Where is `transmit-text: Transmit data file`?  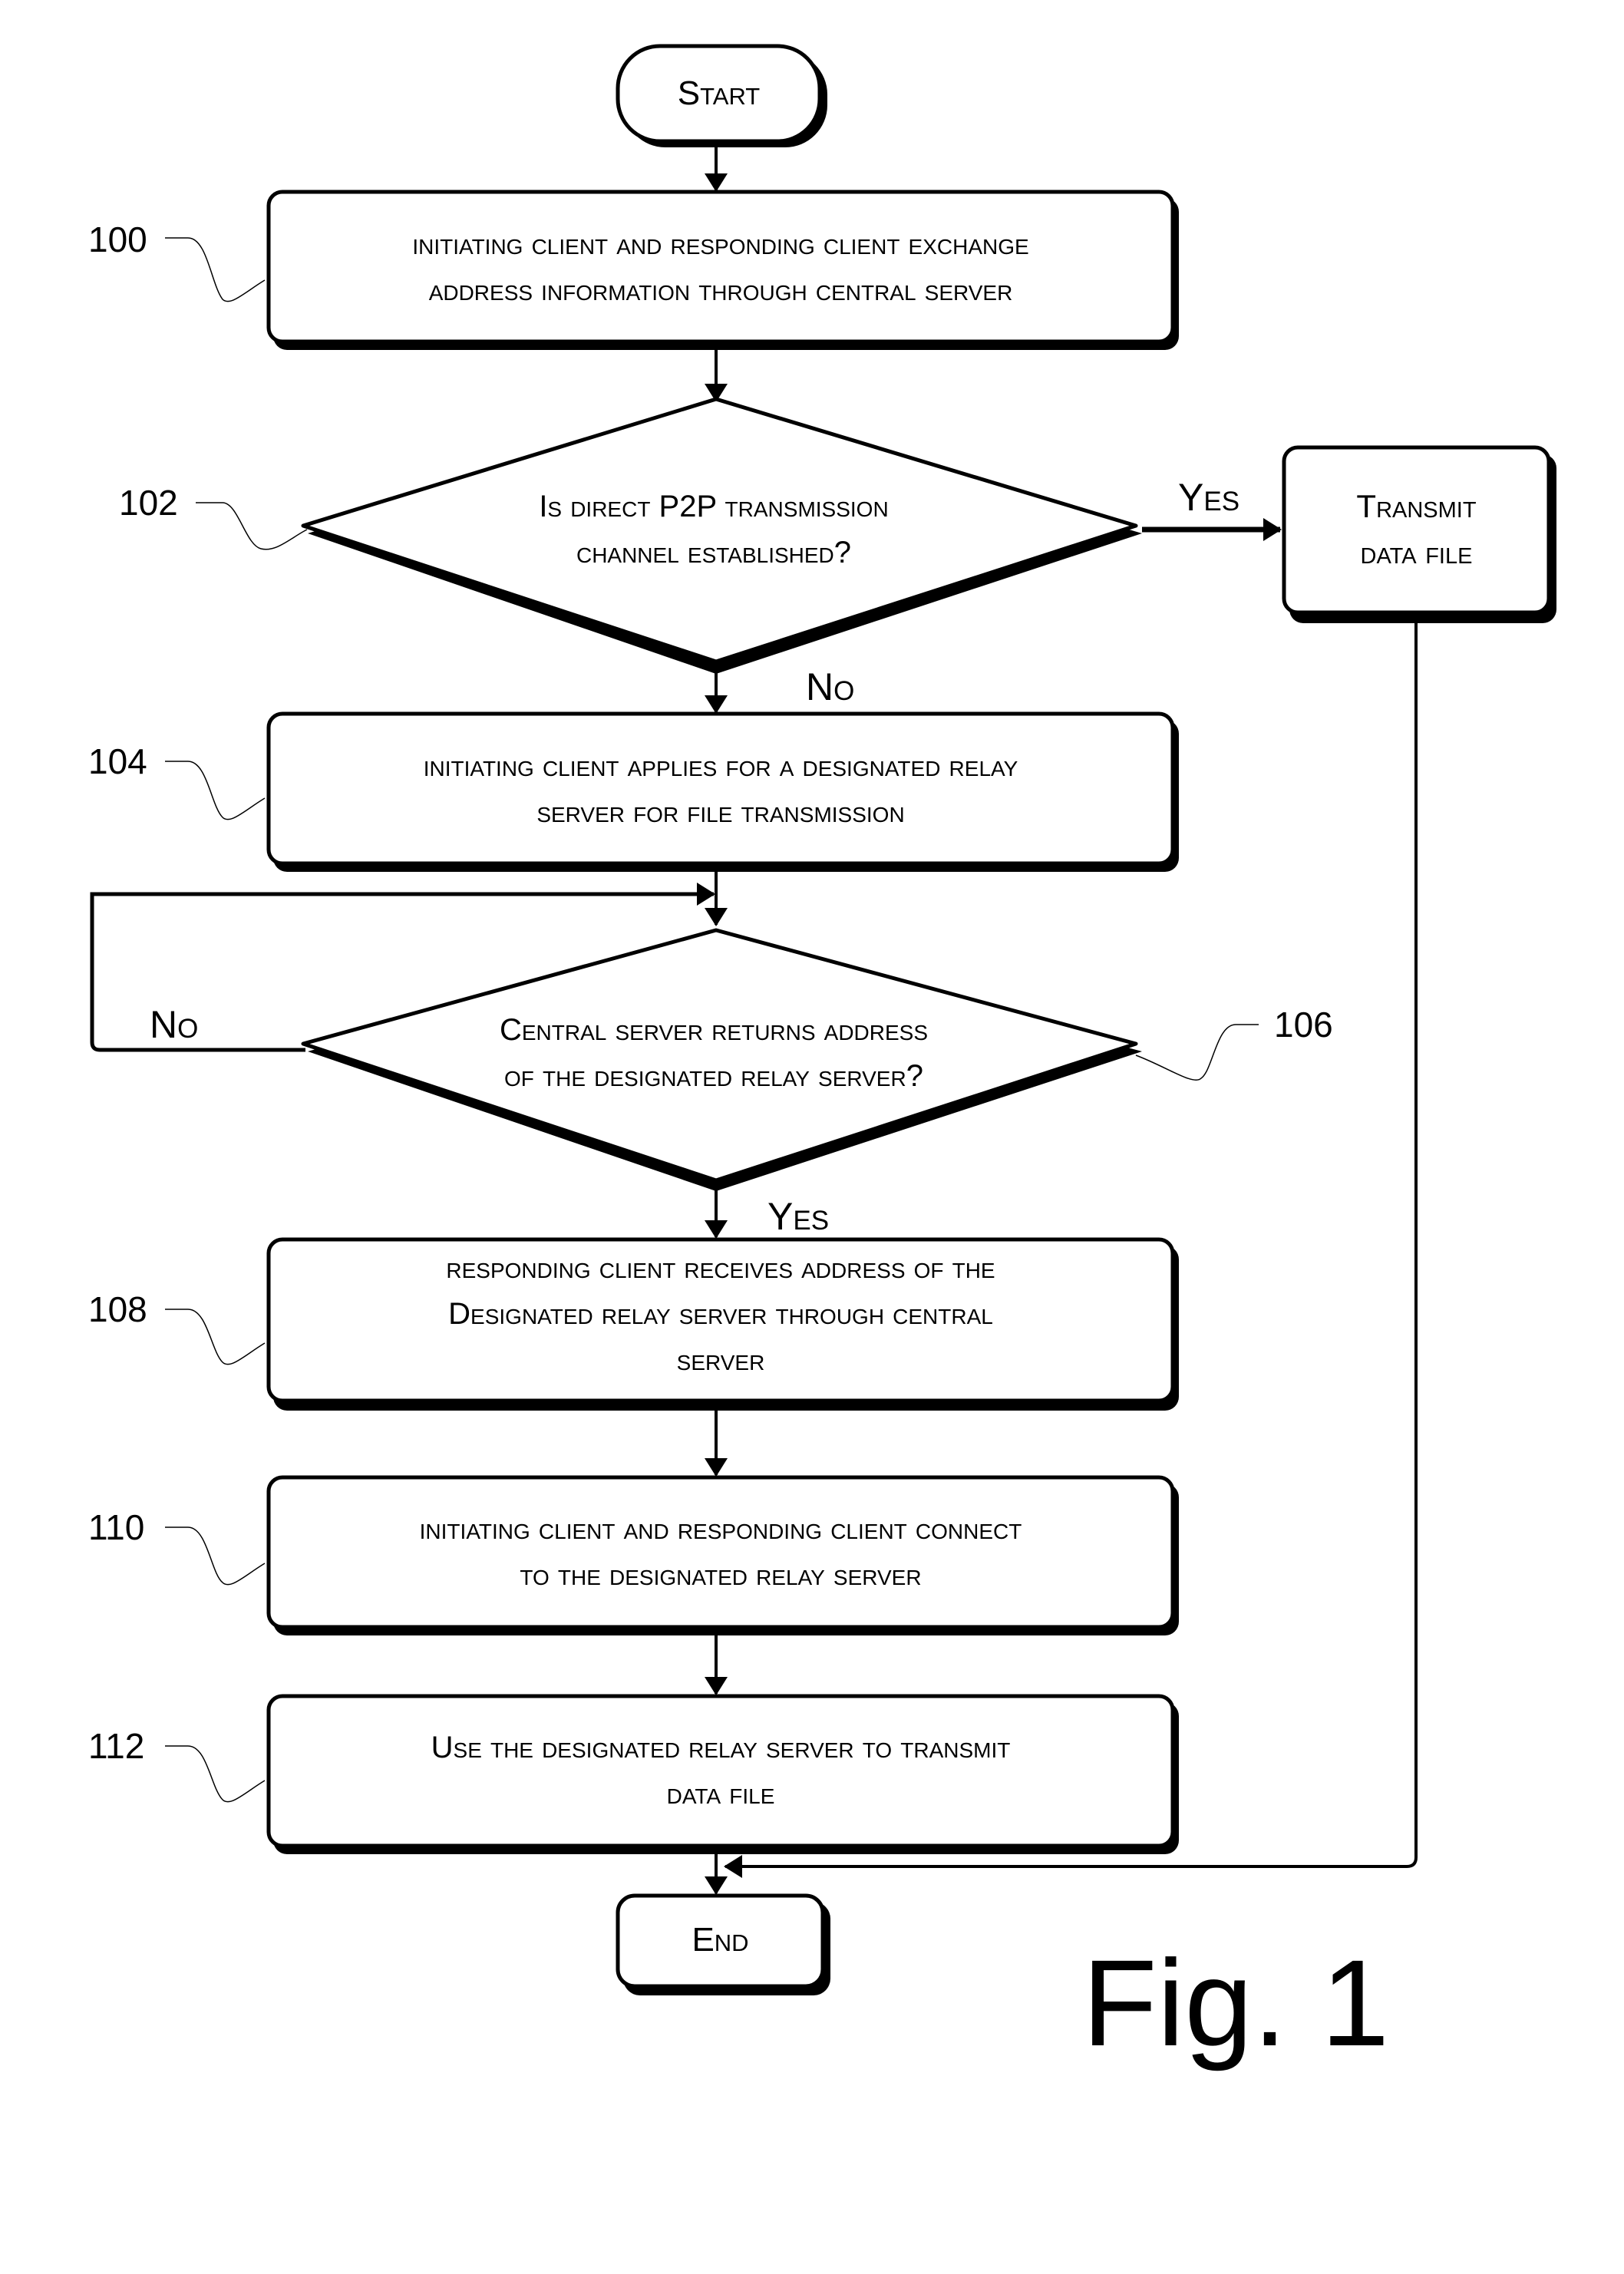 transmit-text: Transmit data file is located at coordinates (1416, 530).